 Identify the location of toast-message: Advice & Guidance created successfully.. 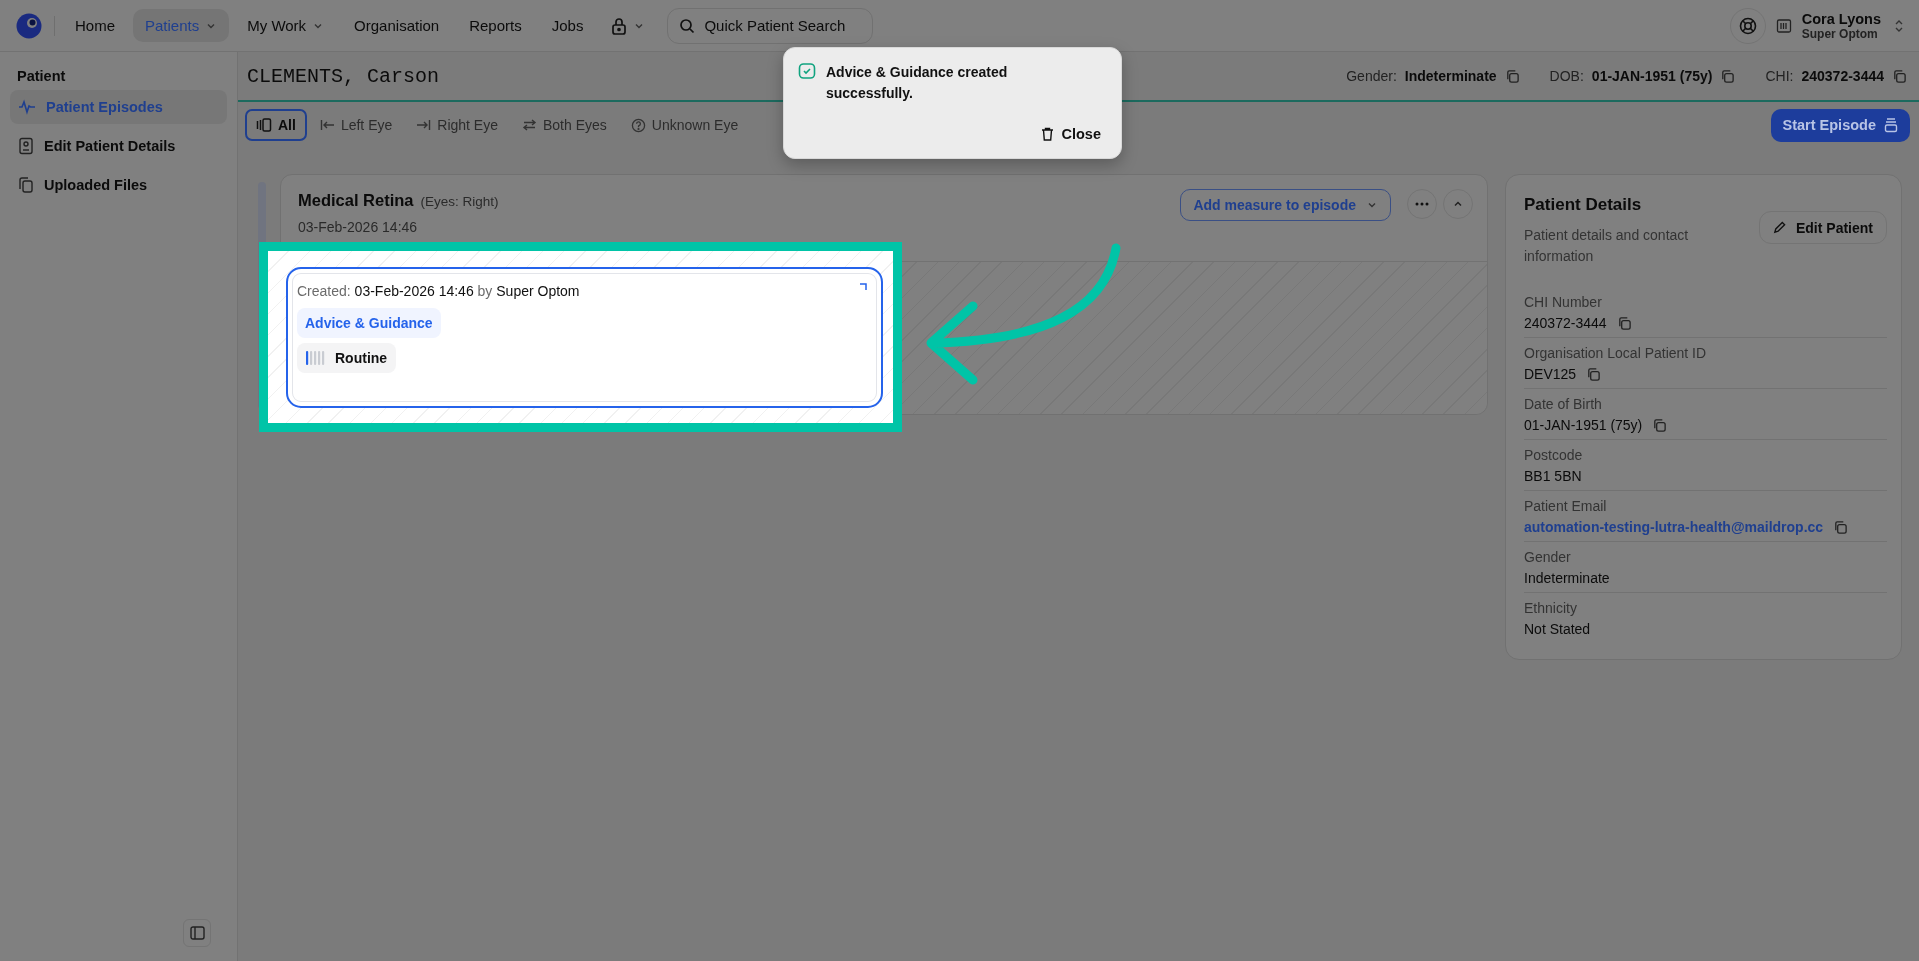
(917, 83).